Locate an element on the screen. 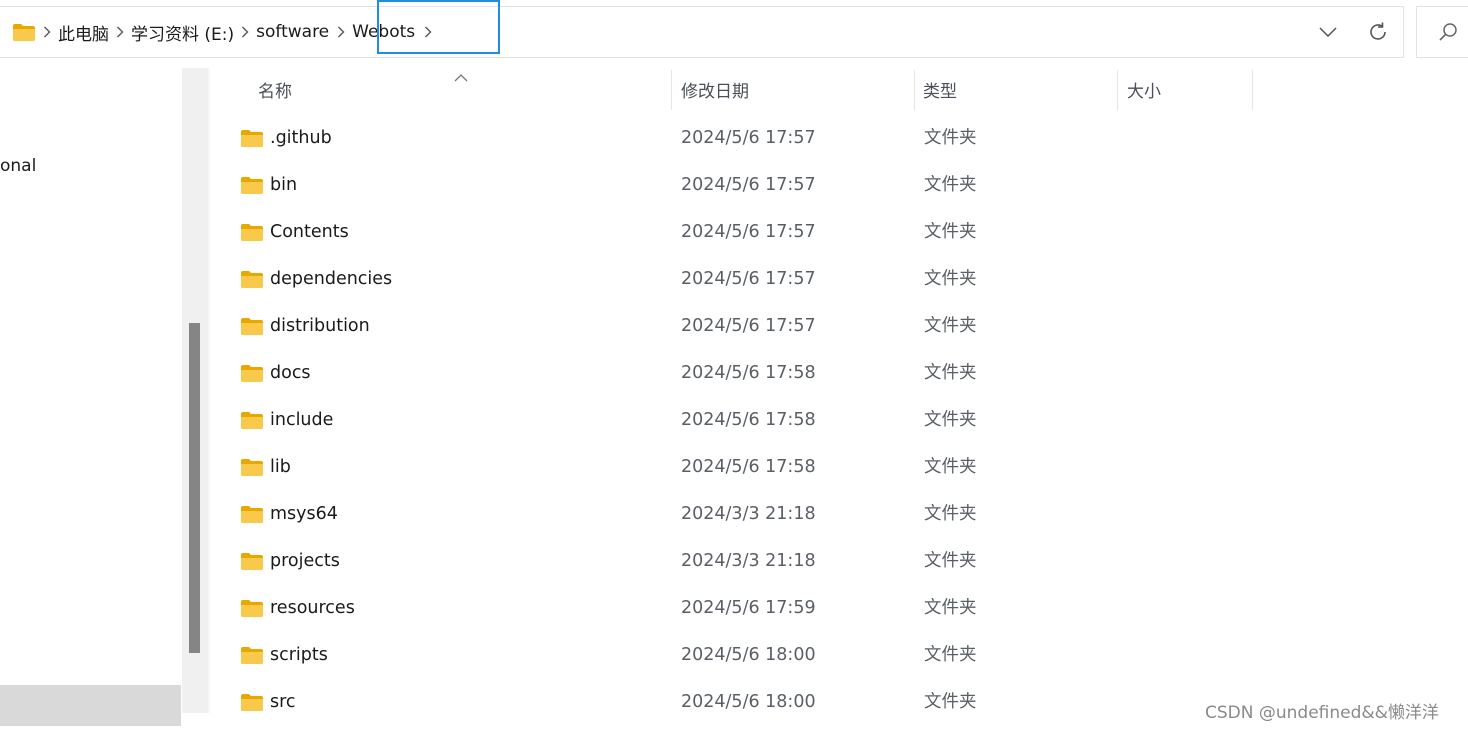  table-row: dependencies 2024/5/6 17:57 文件夹 is located at coordinates (760, 279).